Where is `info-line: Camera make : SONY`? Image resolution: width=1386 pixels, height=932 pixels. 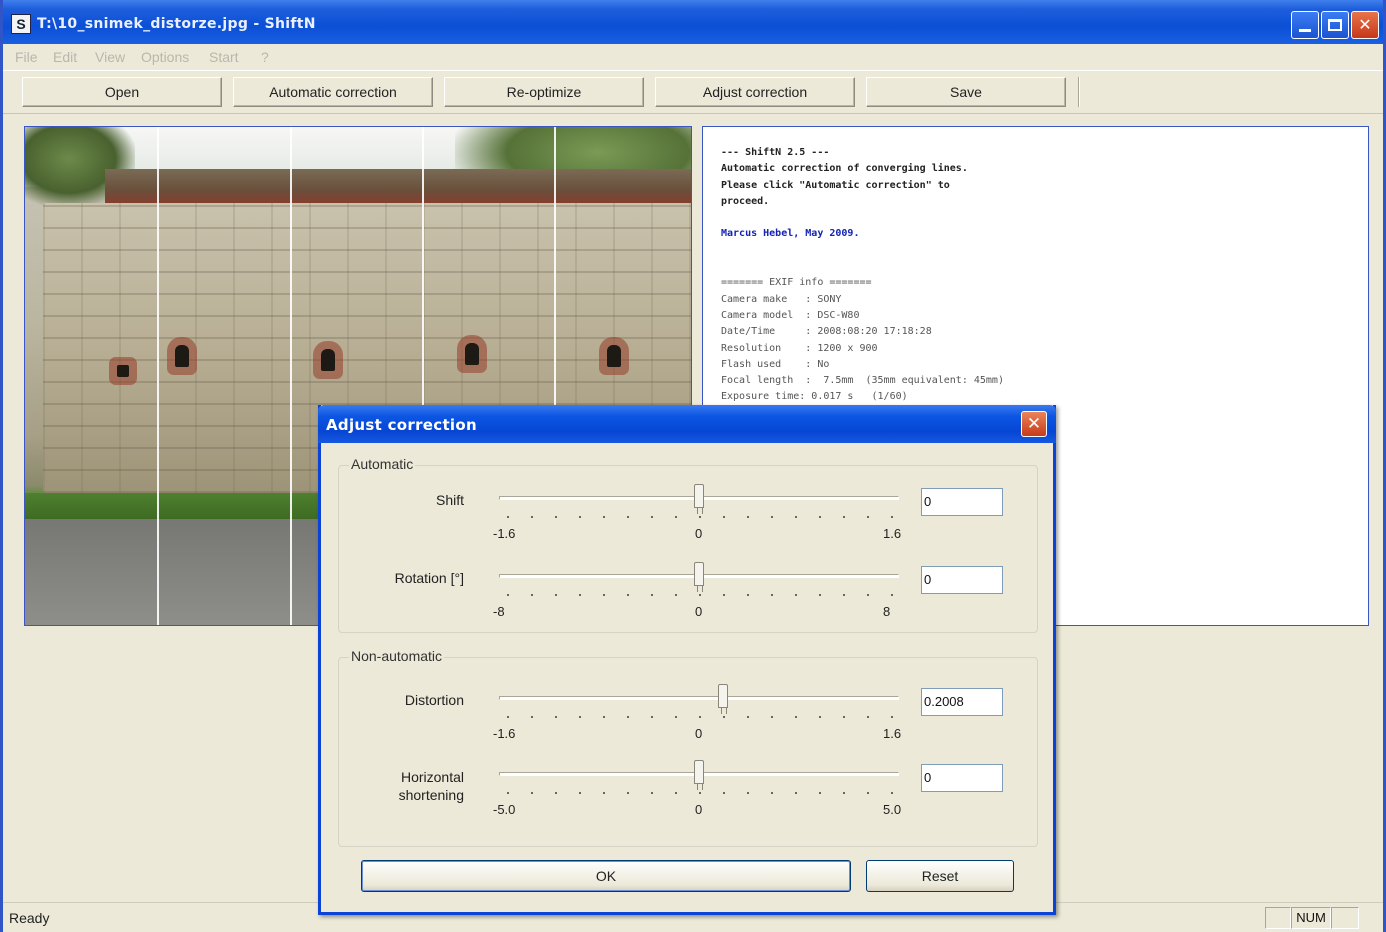 info-line: Camera make : SONY is located at coordinates (781, 299).